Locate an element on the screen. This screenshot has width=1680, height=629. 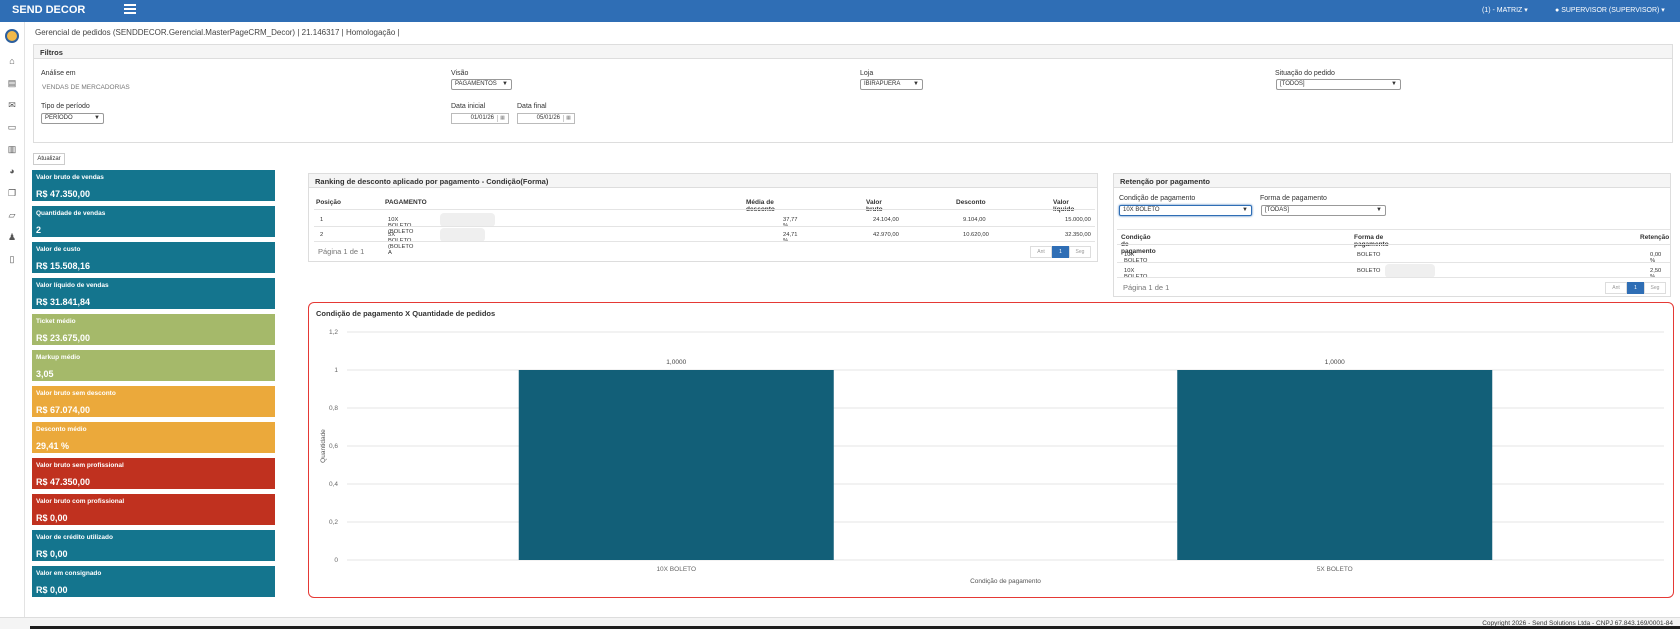
atualizar-button: Atualizar is located at coordinates (49, 159).